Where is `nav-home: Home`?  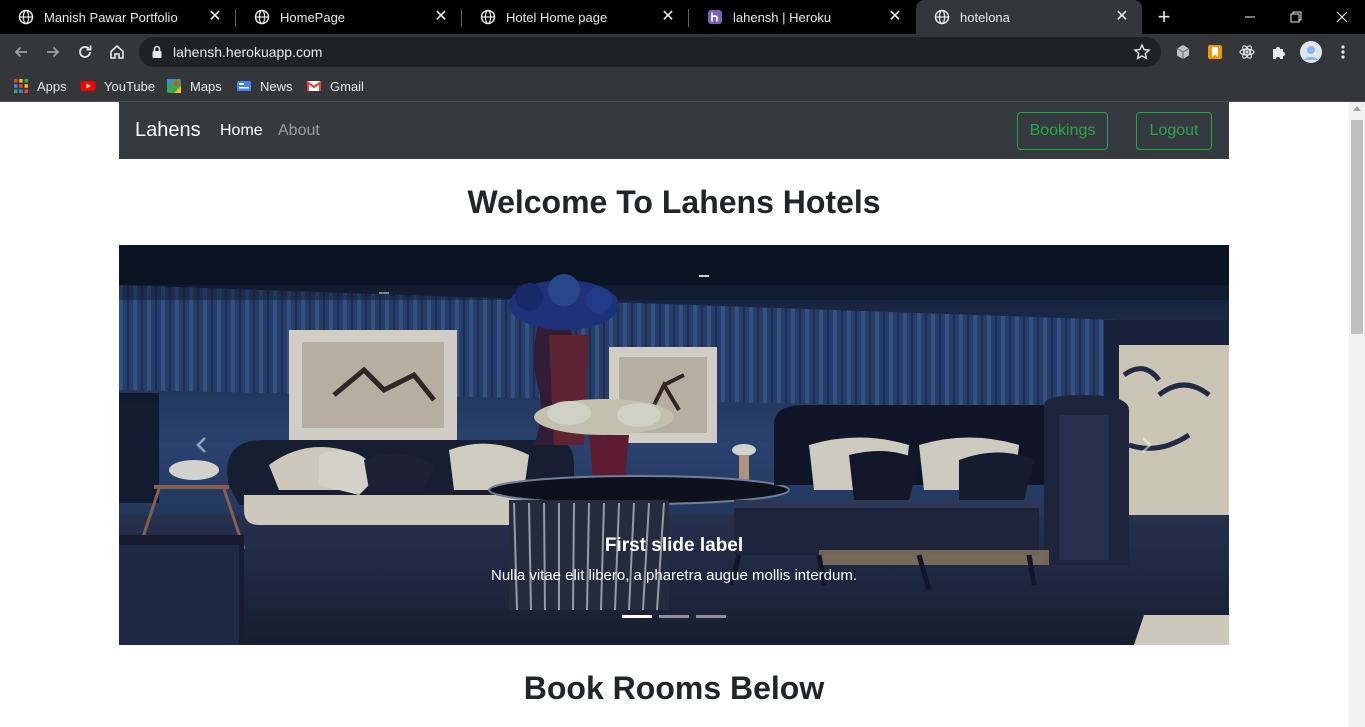
nav-home: Home is located at coordinates (241, 131).